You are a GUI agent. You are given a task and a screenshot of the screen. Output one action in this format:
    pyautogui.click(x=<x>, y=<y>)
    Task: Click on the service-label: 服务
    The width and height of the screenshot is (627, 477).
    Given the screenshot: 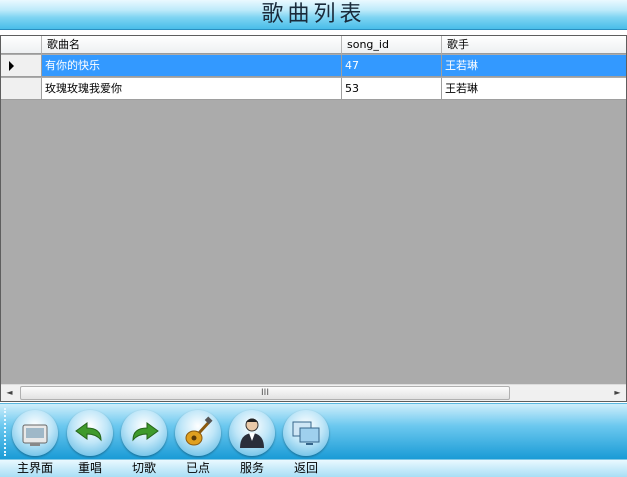 What is the action you would take?
    pyautogui.click(x=252, y=468)
    